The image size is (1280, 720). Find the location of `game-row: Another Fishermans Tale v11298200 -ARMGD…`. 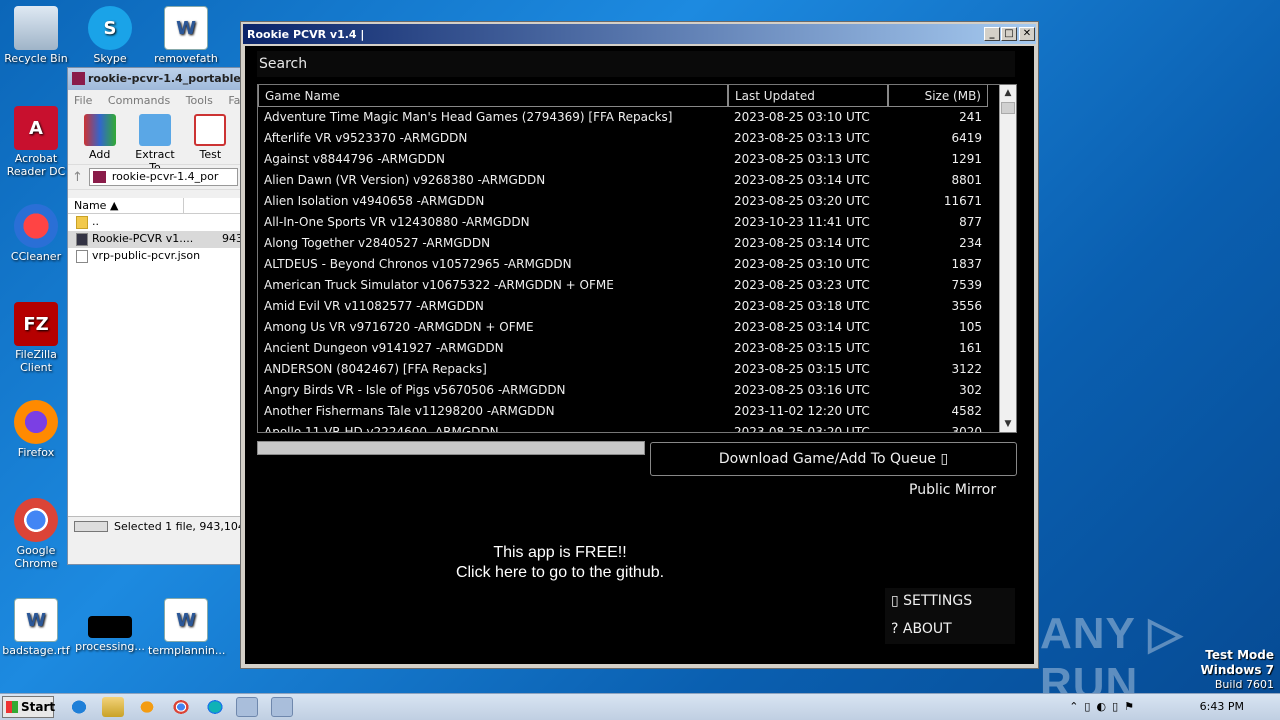

game-row: Another Fishermans Tale v11298200 -ARMGD… is located at coordinates (623, 411).